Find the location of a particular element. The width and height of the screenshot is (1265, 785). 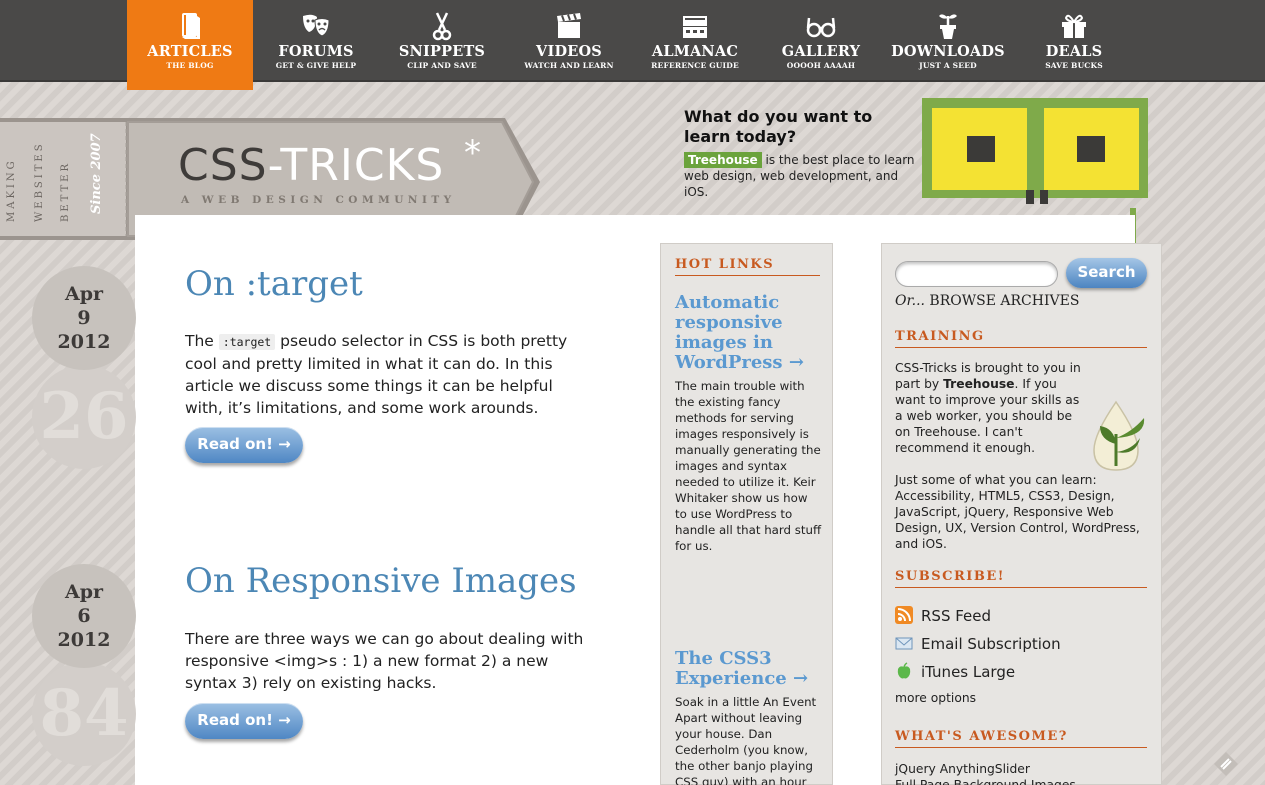

nav-label: SNIPPETS is located at coordinates (442, 51).